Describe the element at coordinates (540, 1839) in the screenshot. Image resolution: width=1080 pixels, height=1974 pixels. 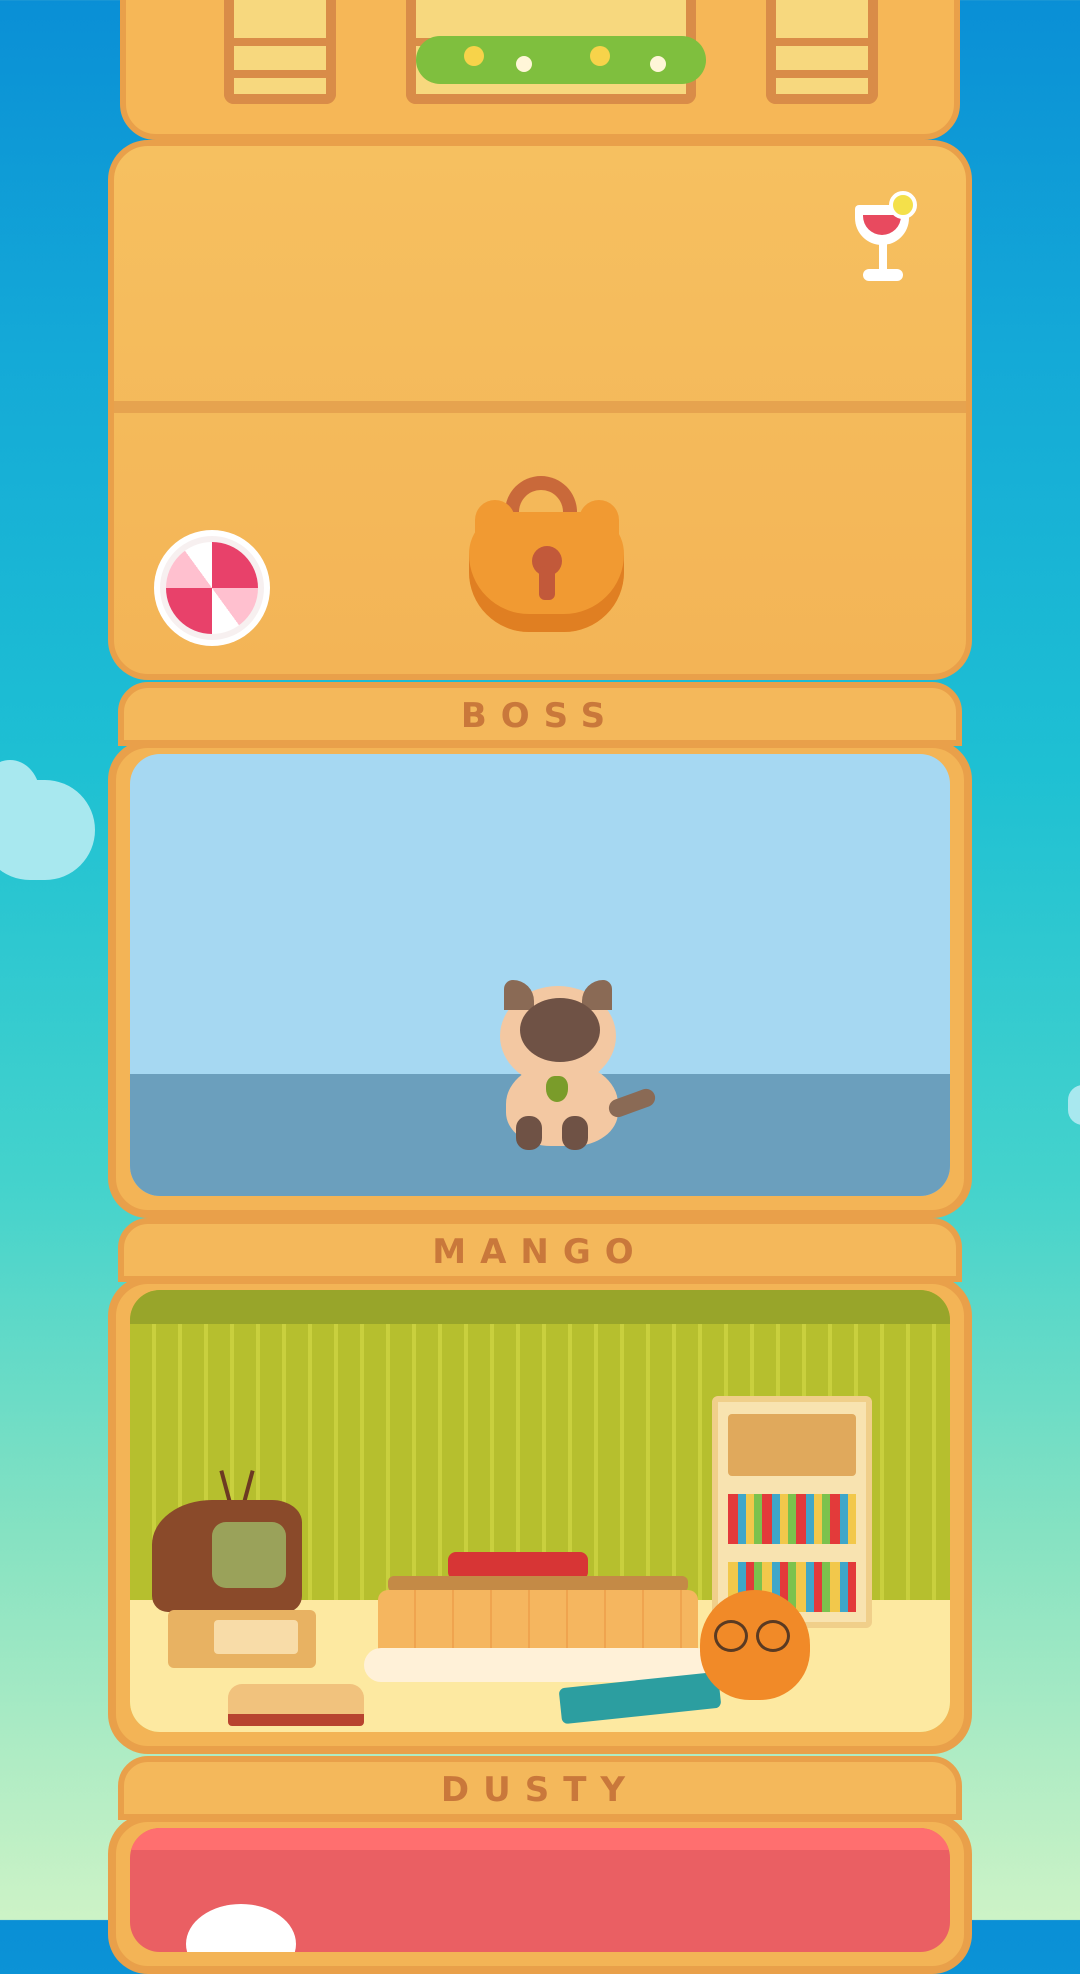
I see `wall-trim` at that location.